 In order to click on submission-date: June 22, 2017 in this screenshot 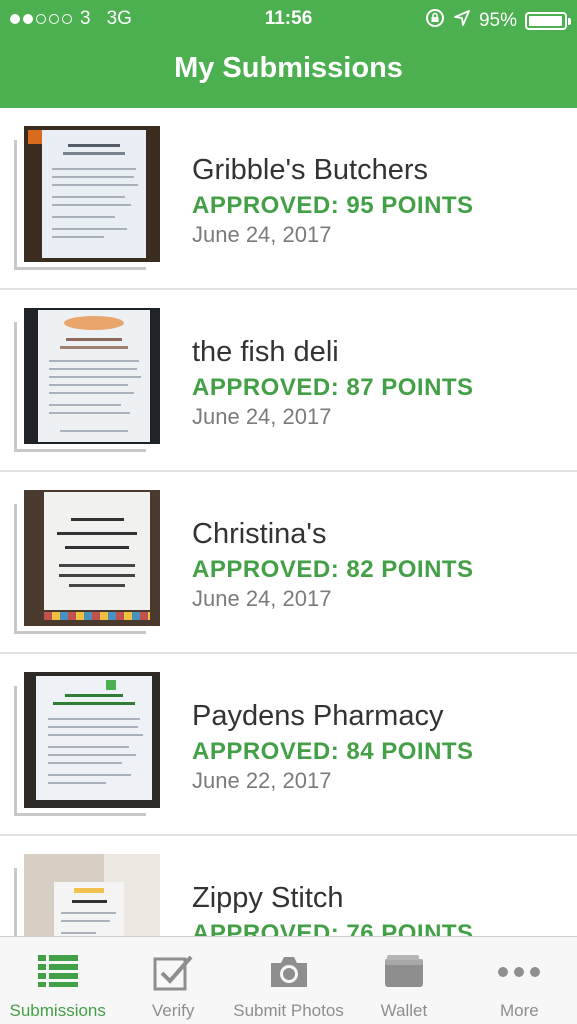, I will do `click(262, 780)`.